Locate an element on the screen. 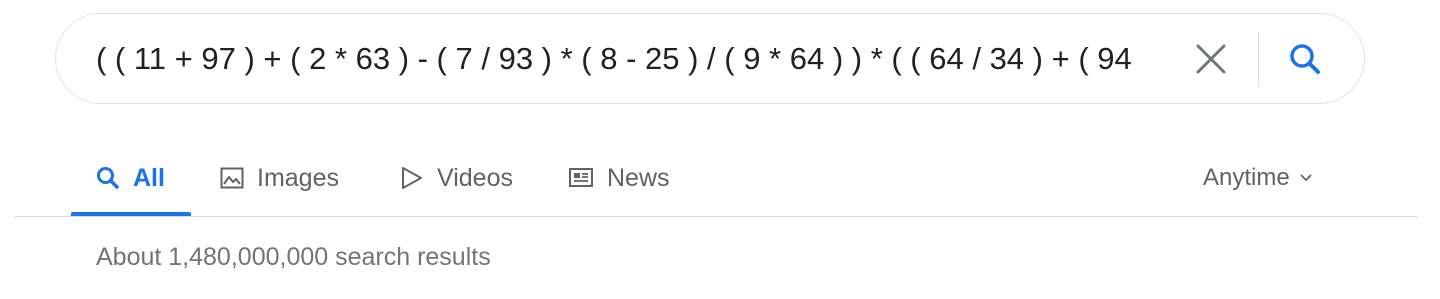 The width and height of the screenshot is (1440, 299). tab-label: Images is located at coordinates (298, 177).